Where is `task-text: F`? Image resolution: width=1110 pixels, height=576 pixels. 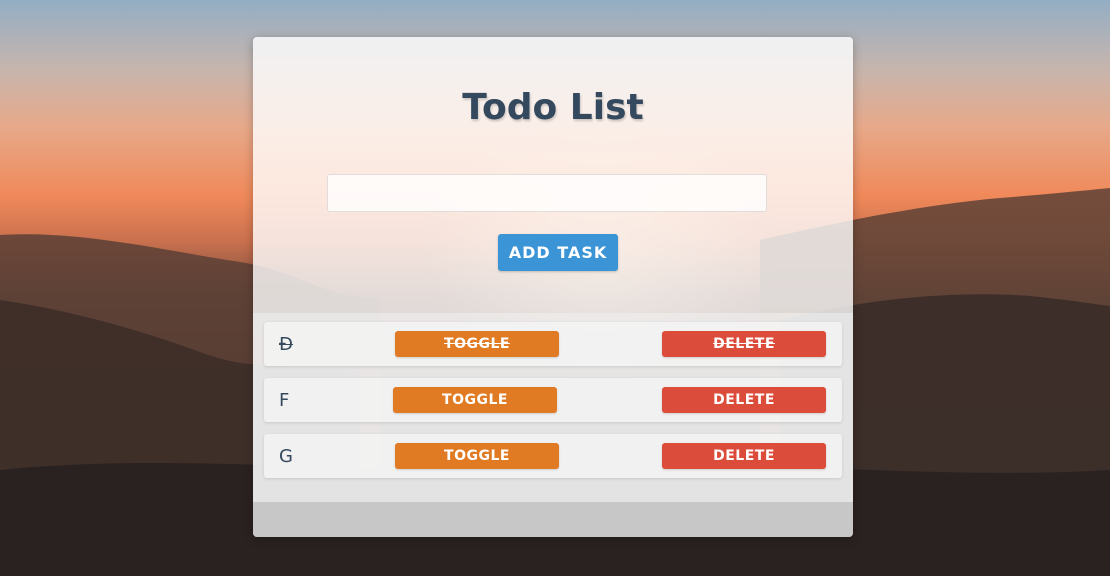
task-text: F is located at coordinates (284, 400).